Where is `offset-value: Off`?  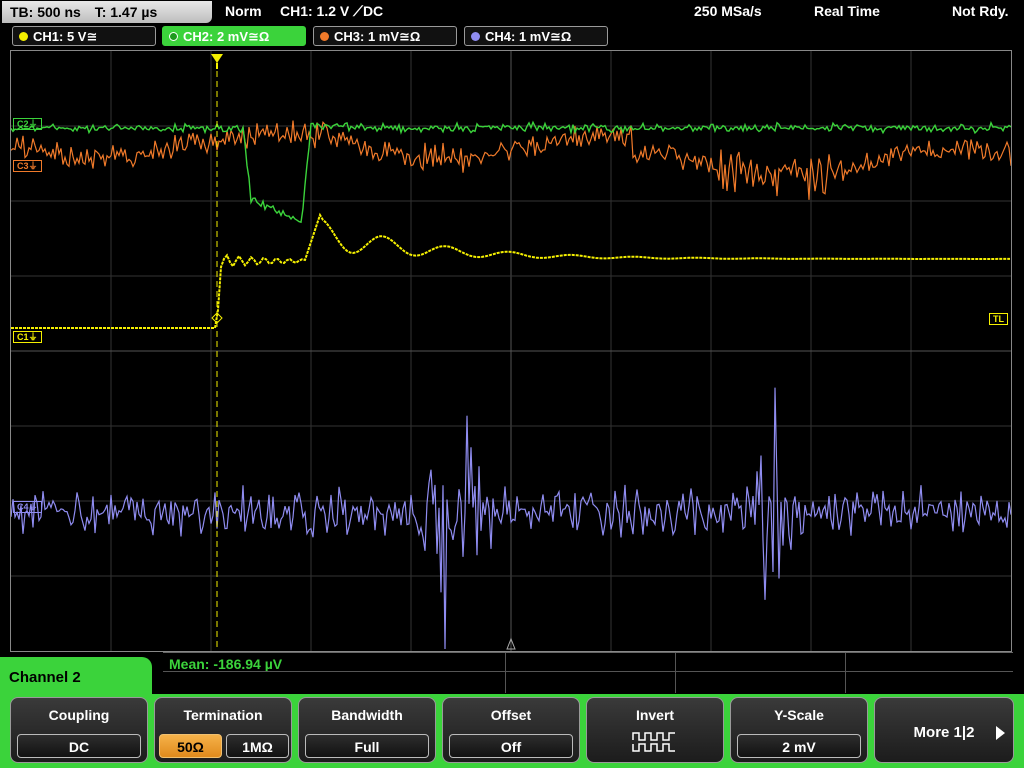
offset-value: Off is located at coordinates (511, 746).